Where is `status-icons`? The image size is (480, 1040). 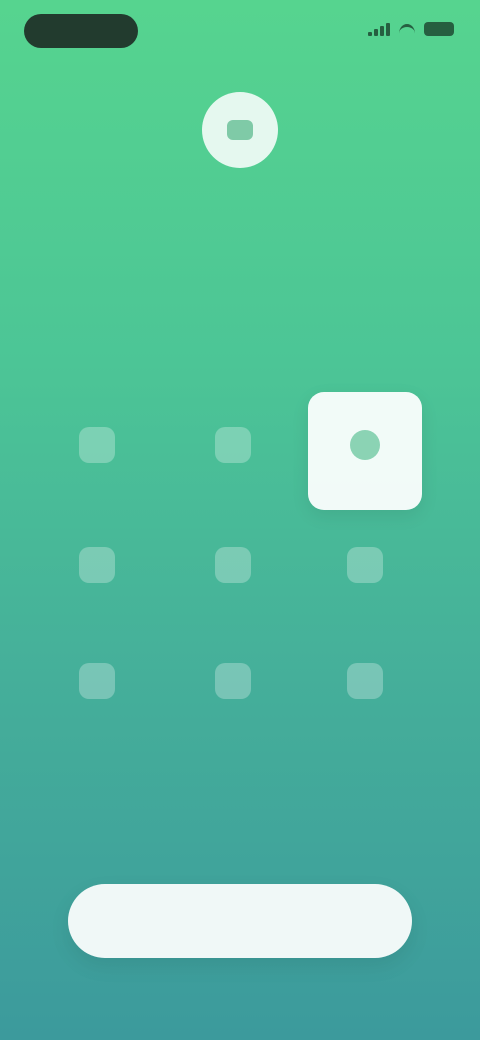
status-icons is located at coordinates (411, 29).